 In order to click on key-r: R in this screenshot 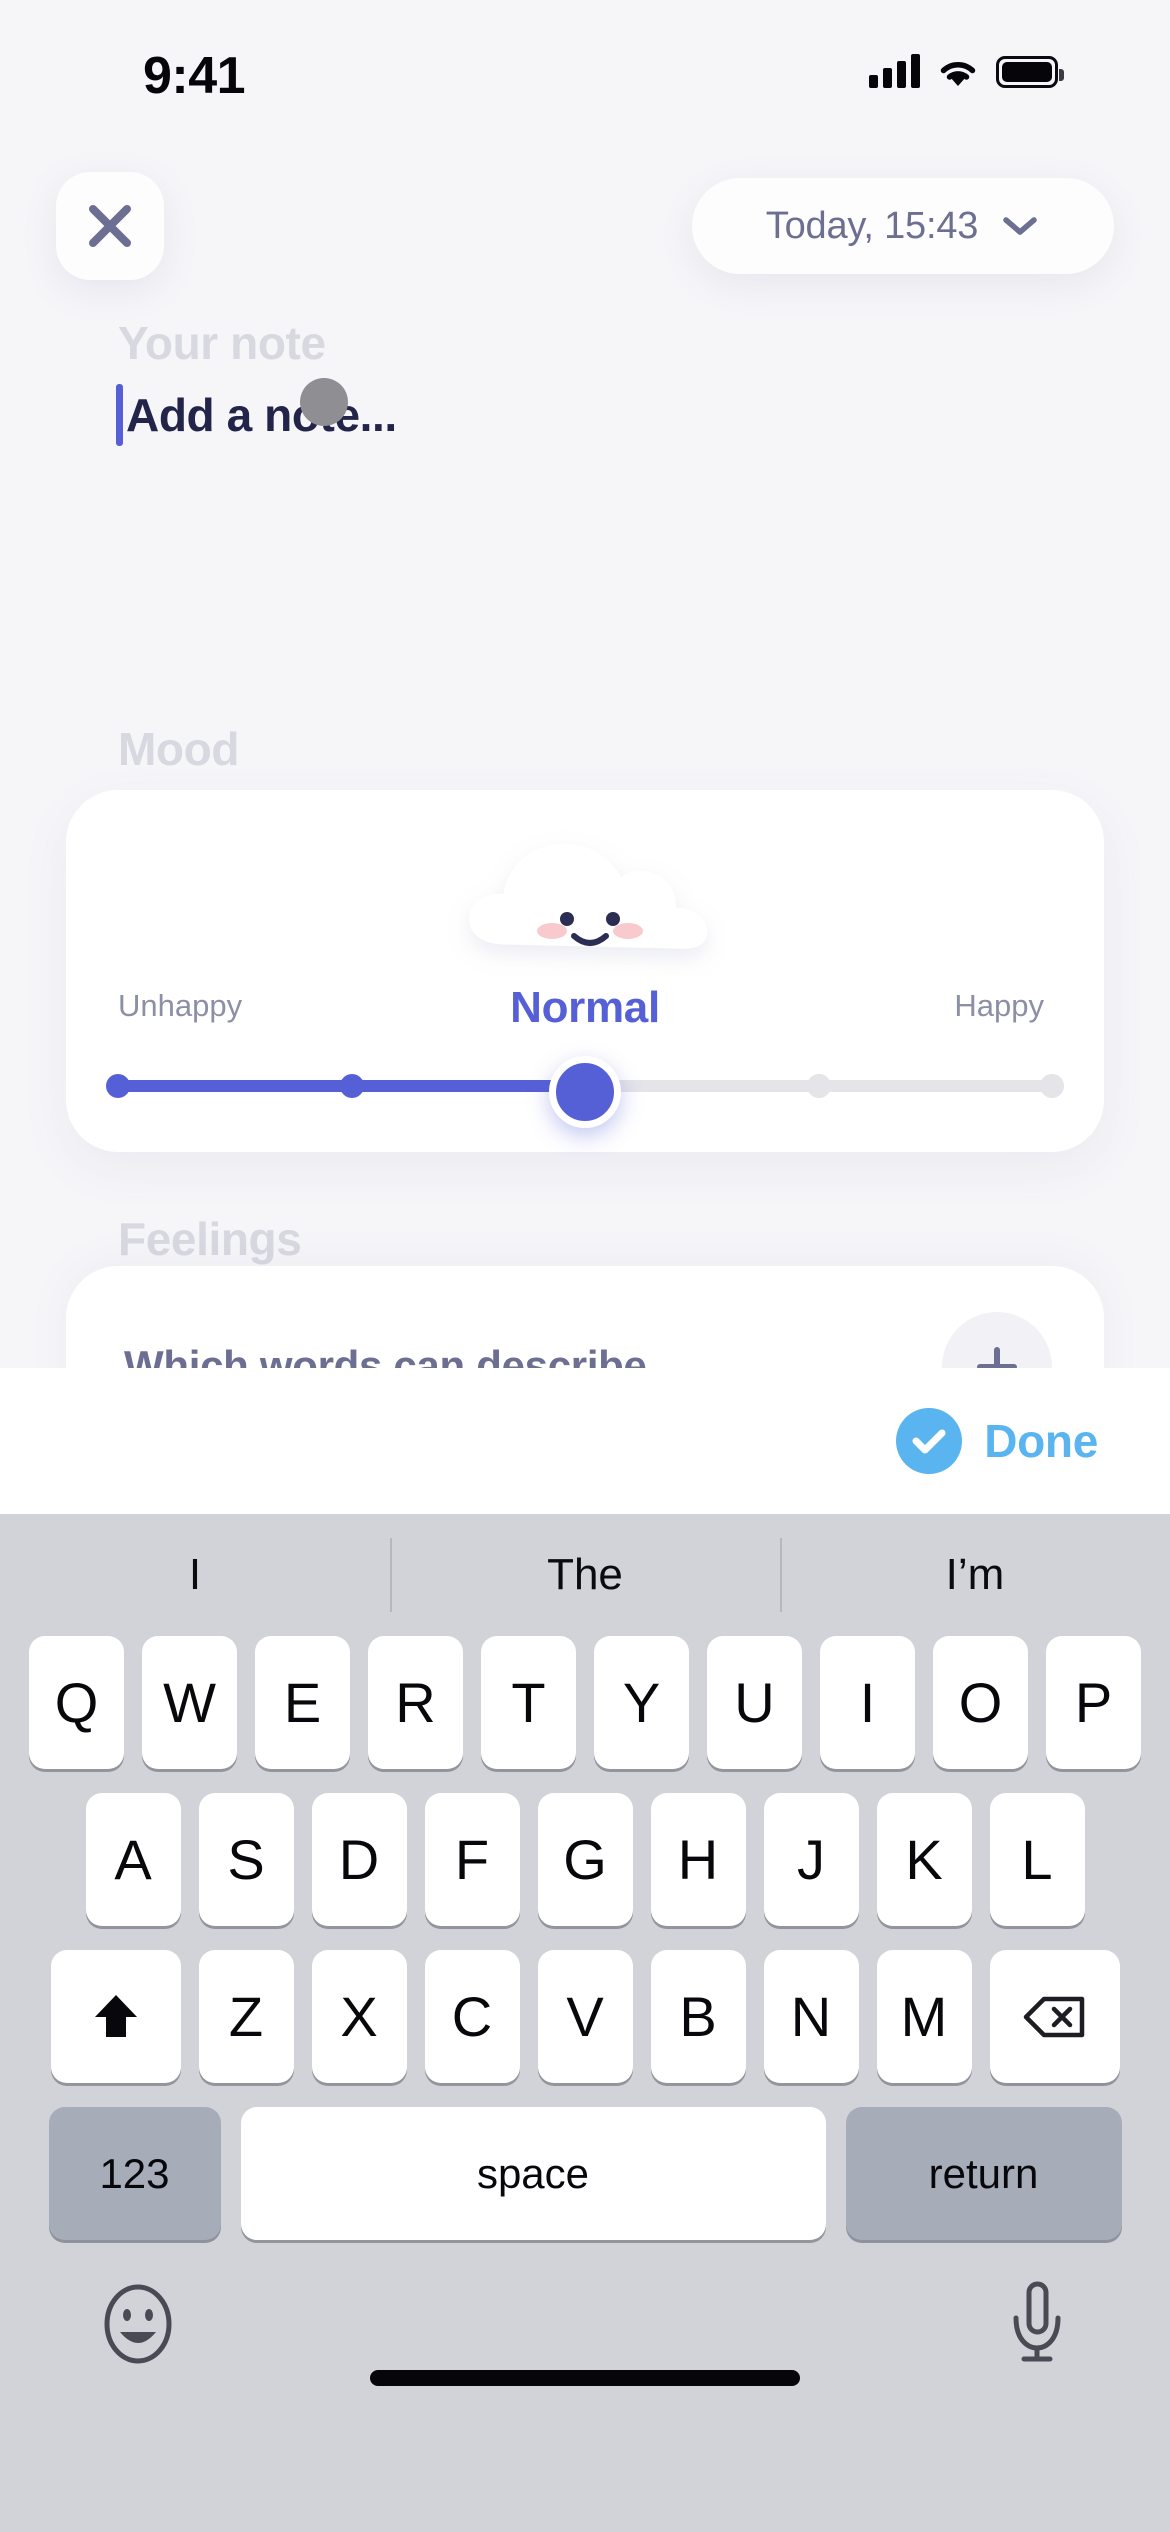, I will do `click(415, 1702)`.